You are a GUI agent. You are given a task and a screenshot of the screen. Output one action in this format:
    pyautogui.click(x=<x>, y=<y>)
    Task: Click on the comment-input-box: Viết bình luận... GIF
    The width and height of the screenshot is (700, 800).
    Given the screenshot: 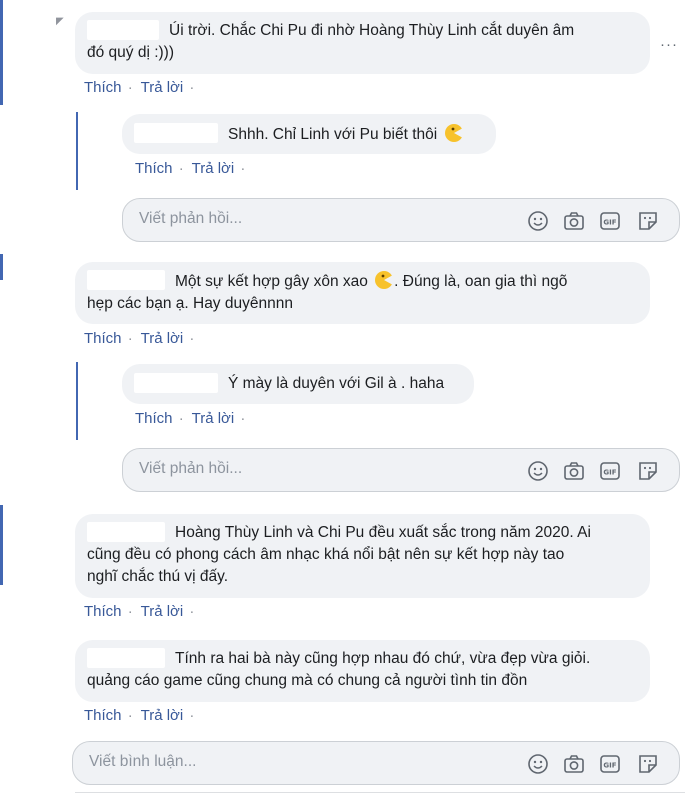 What is the action you would take?
    pyautogui.click(x=376, y=763)
    